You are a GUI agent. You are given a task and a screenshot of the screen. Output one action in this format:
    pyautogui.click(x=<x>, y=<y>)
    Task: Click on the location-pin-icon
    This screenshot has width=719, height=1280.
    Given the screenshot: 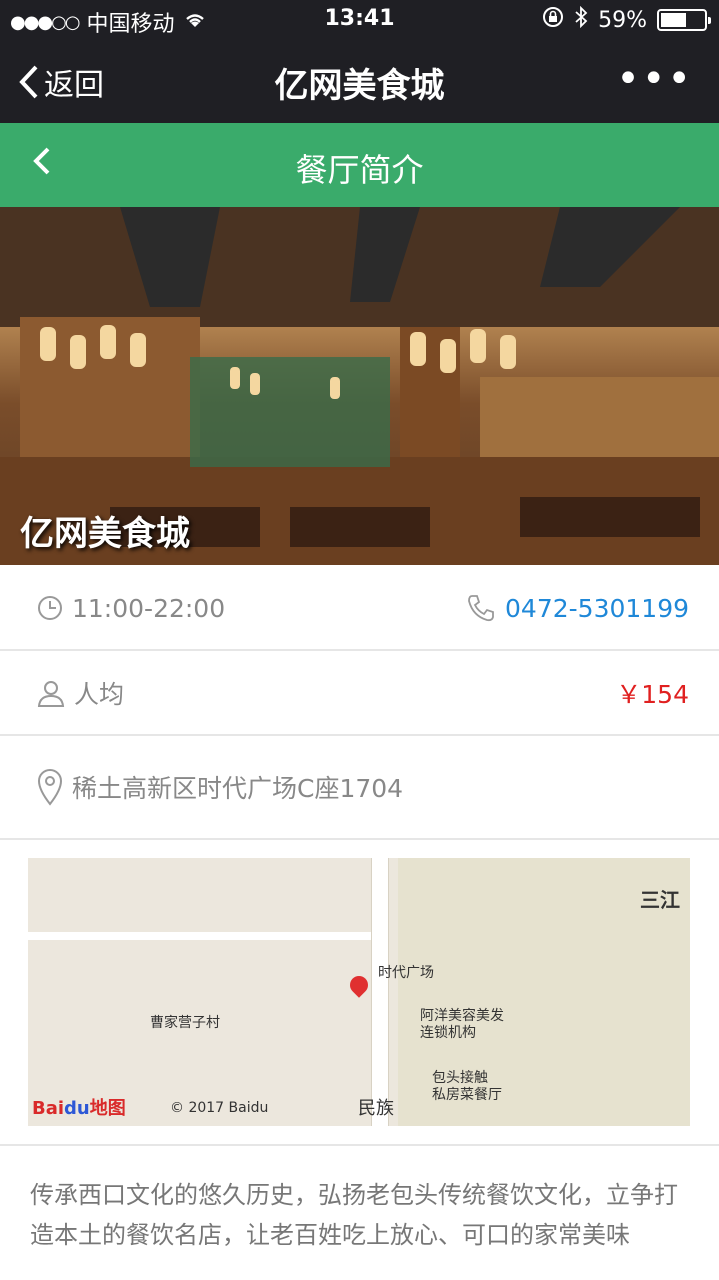 What is the action you would take?
    pyautogui.click(x=50, y=787)
    